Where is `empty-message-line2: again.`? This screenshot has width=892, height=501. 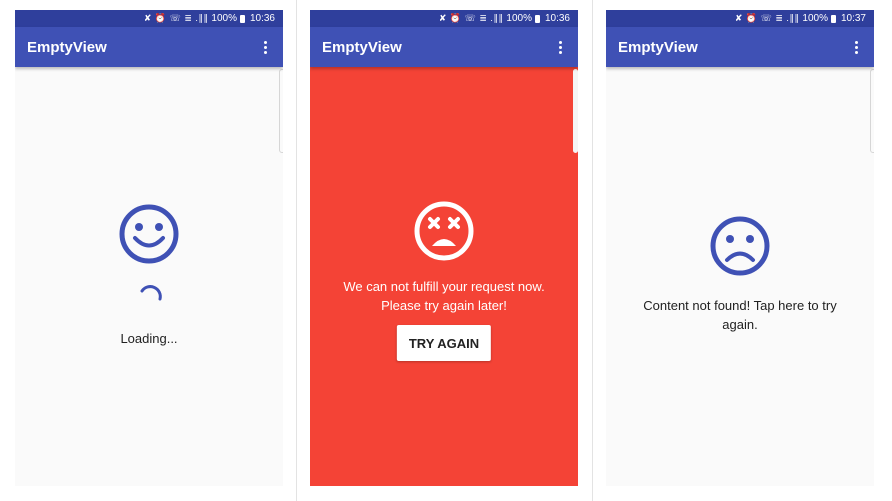 empty-message-line2: again. is located at coordinates (740, 324).